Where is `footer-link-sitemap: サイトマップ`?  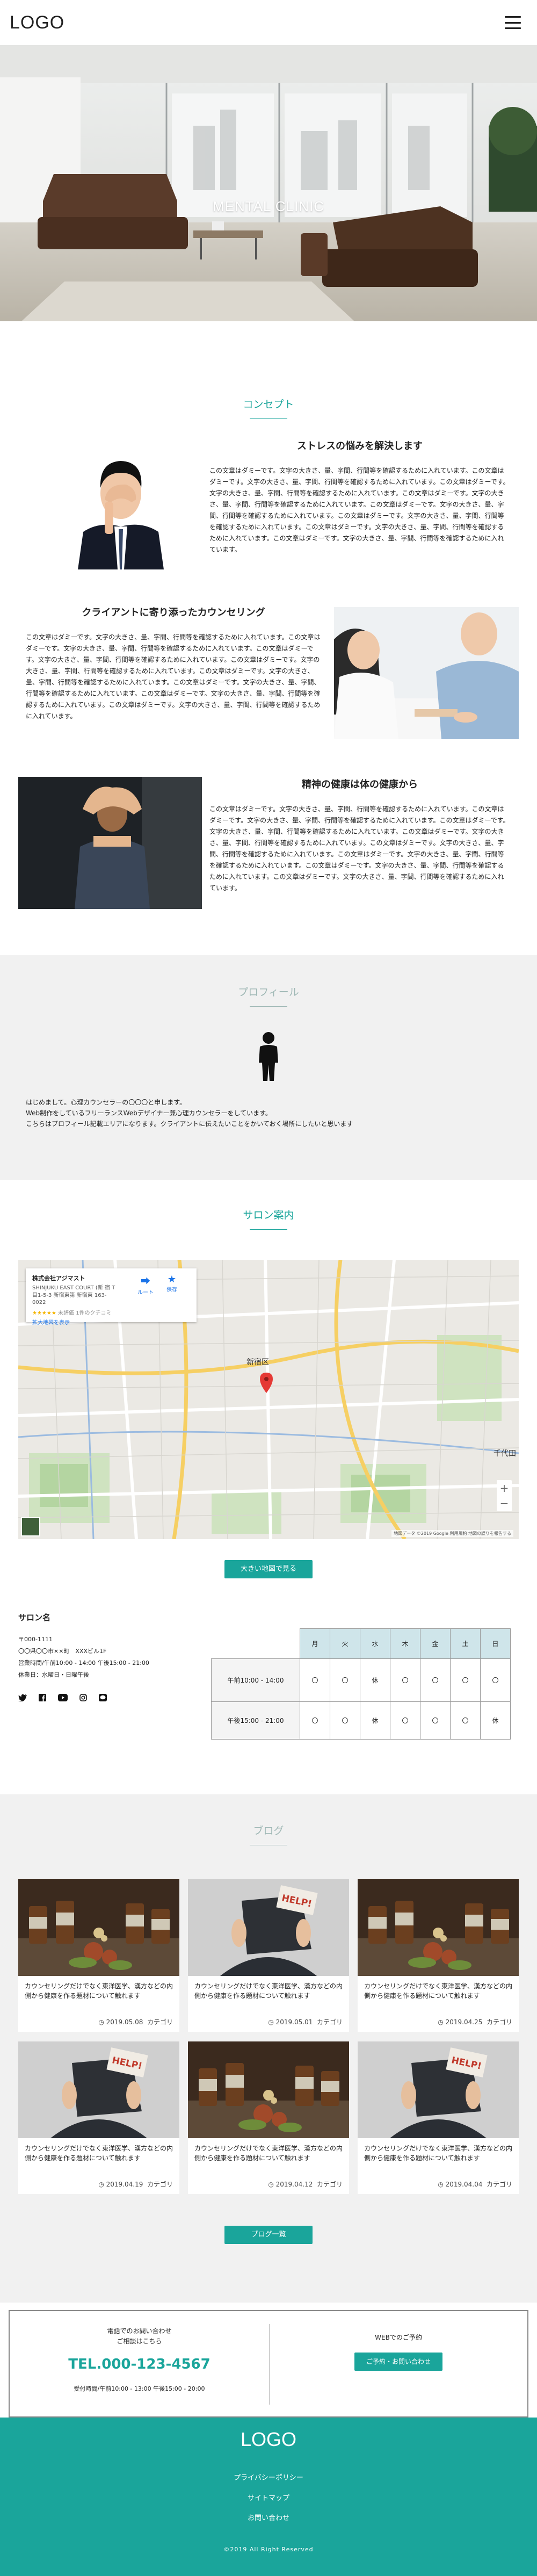
footer-link-sitemap: サイトマップ is located at coordinates (268, 2499).